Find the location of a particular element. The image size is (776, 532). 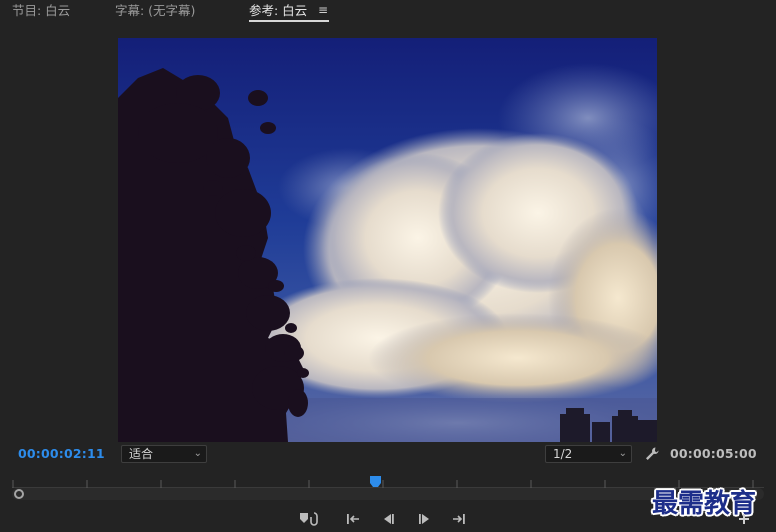

panel-tabs: 节目: 白云 字幕: (无字幕) 参考: 白云 ≡ is located at coordinates (388, 12).